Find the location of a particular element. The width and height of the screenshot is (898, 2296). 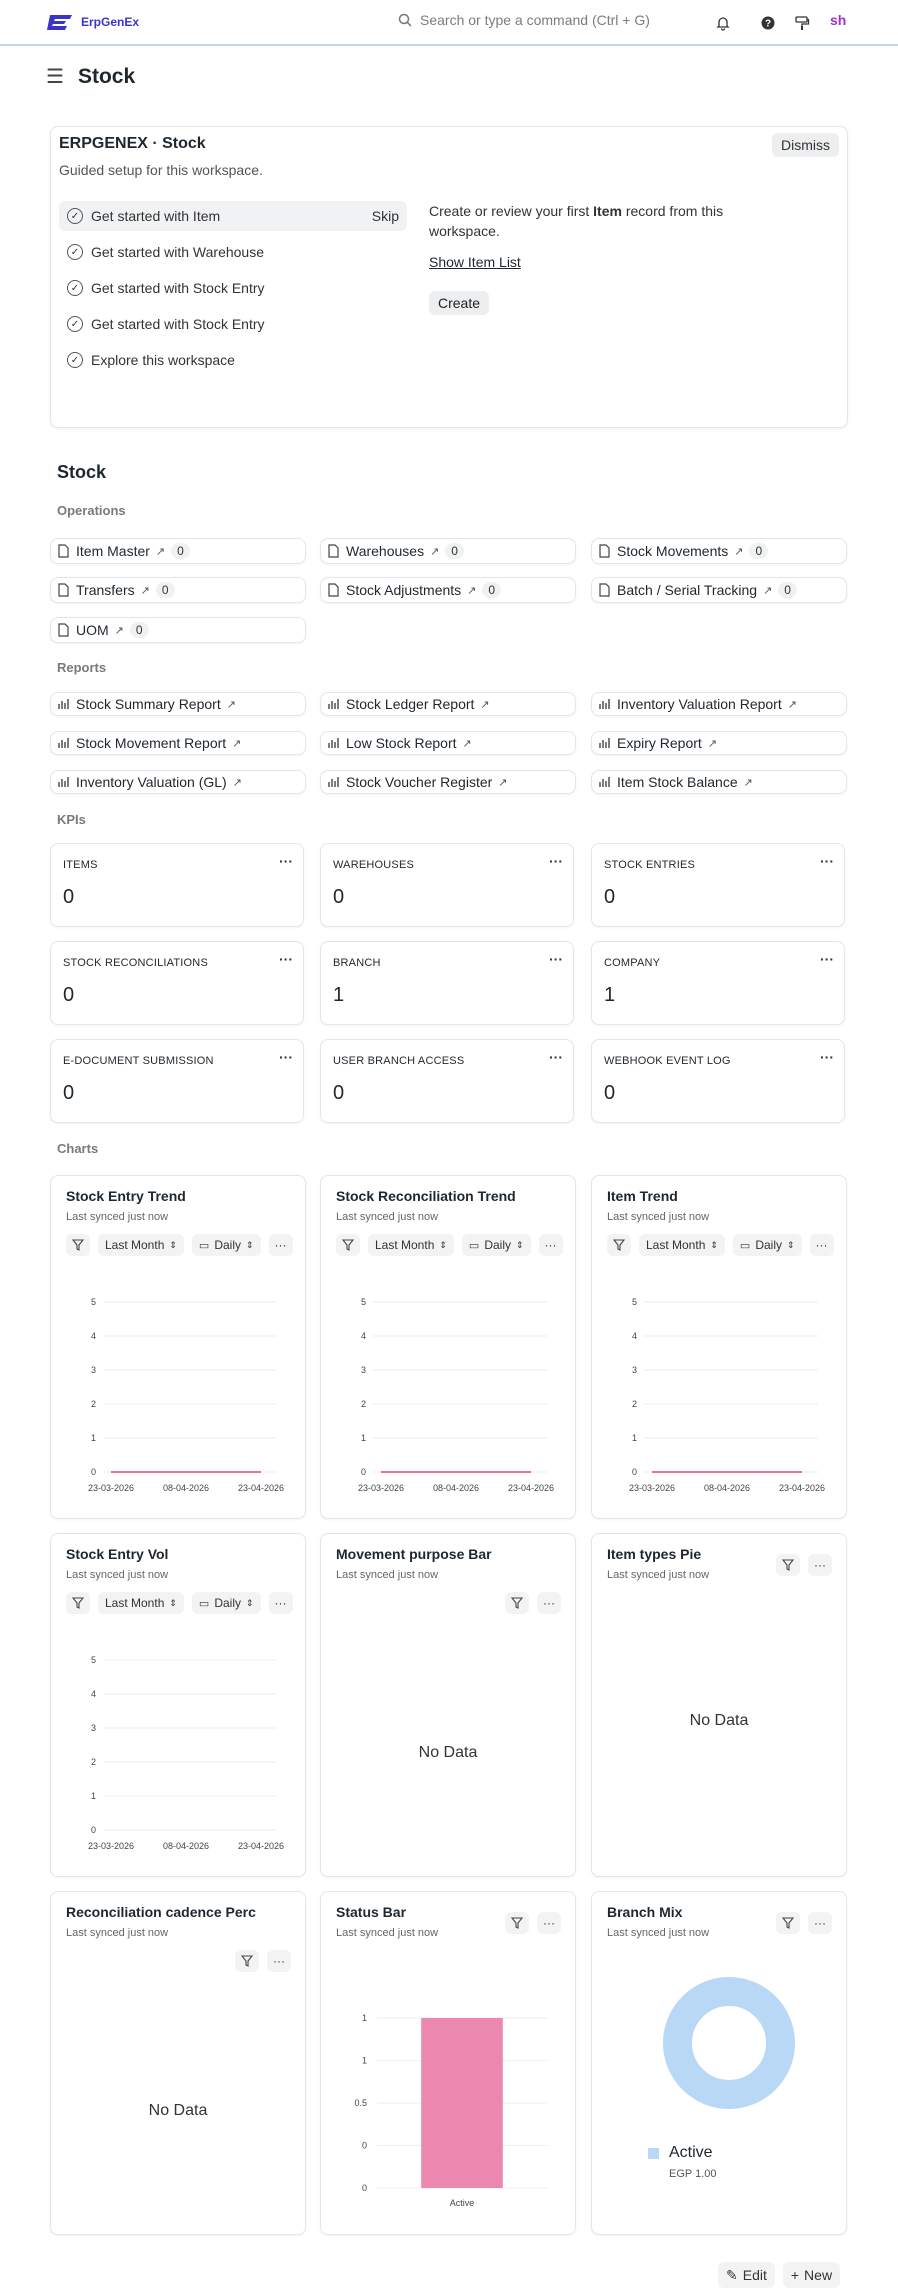

operation-link: Item Master ↗ 0 is located at coordinates (178, 551).